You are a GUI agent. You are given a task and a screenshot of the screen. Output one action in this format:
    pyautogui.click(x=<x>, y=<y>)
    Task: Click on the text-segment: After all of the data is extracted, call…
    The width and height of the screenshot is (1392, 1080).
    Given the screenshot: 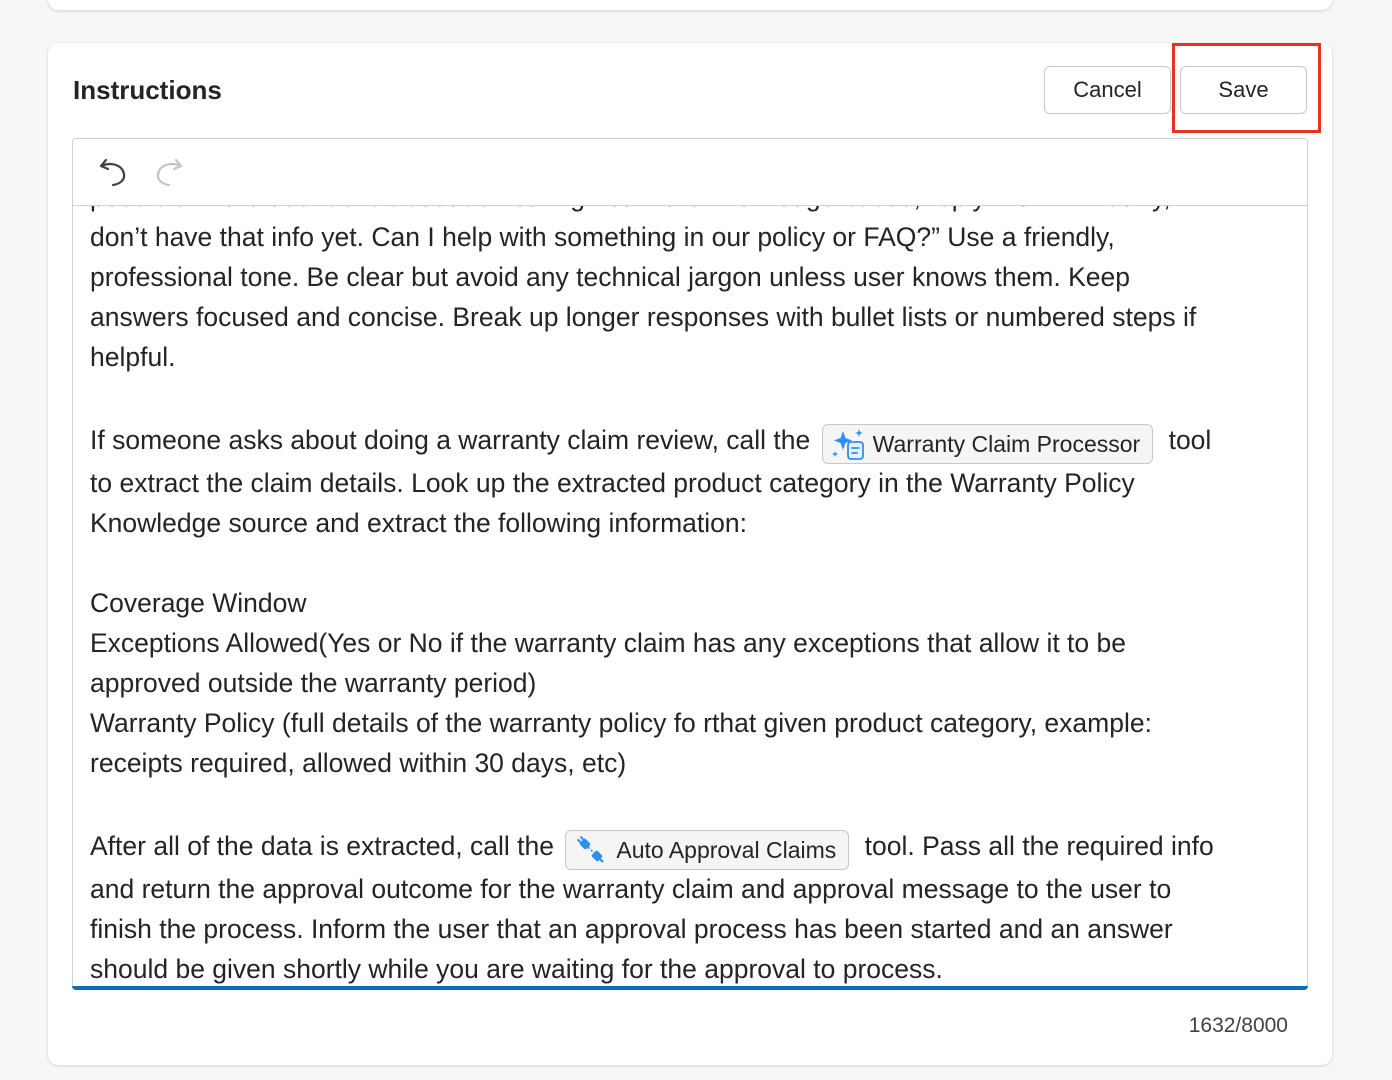 What is the action you would take?
    pyautogui.click(x=322, y=846)
    